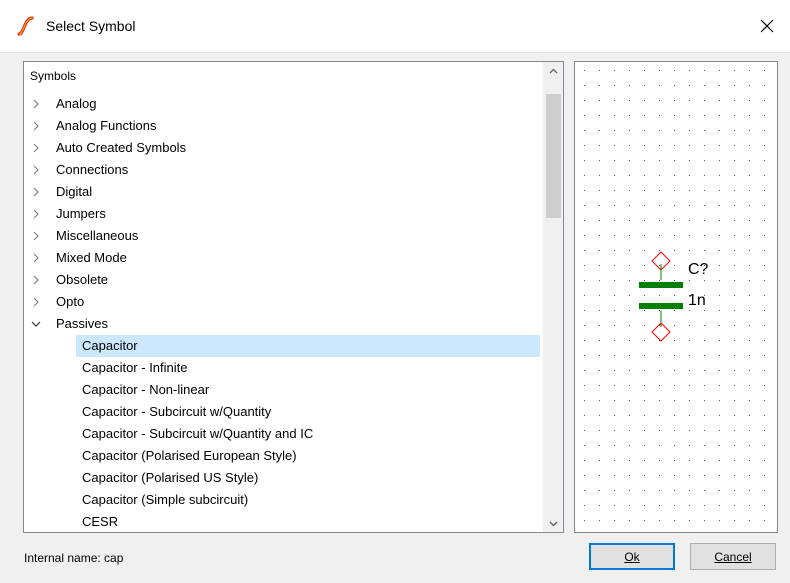  What do you see at coordinates (308, 456) in the screenshot?
I see `symbol-list-item: Capacitor (Polarised European Style)` at bounding box center [308, 456].